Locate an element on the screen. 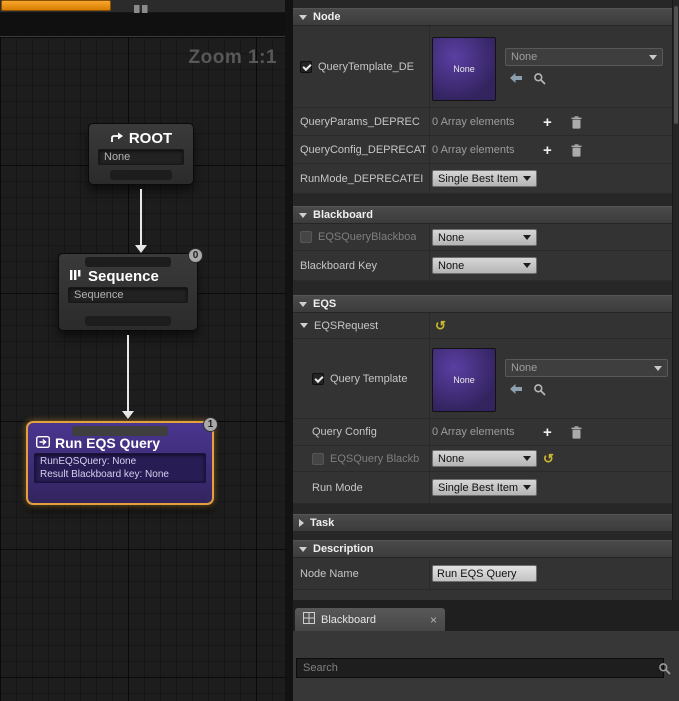  property-label: QueryParams_DEPREC is located at coordinates (360, 121).